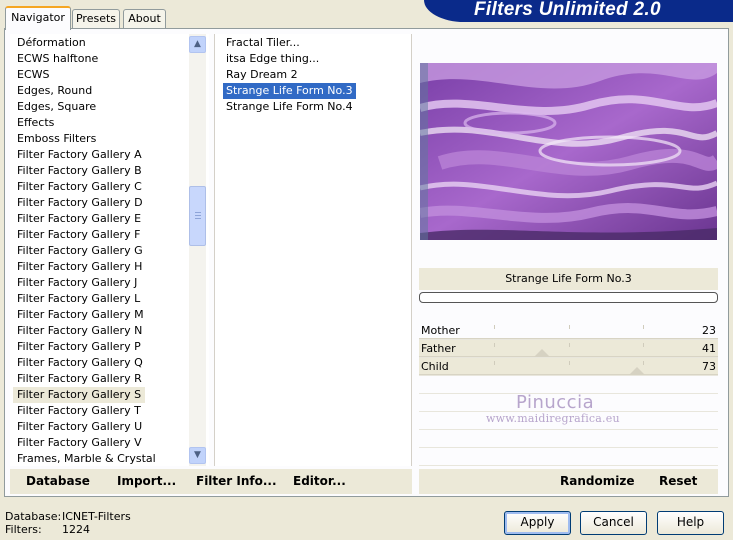  What do you see at coordinates (80, 203) in the screenshot?
I see `category-item: Filter Factory Gallery D` at bounding box center [80, 203].